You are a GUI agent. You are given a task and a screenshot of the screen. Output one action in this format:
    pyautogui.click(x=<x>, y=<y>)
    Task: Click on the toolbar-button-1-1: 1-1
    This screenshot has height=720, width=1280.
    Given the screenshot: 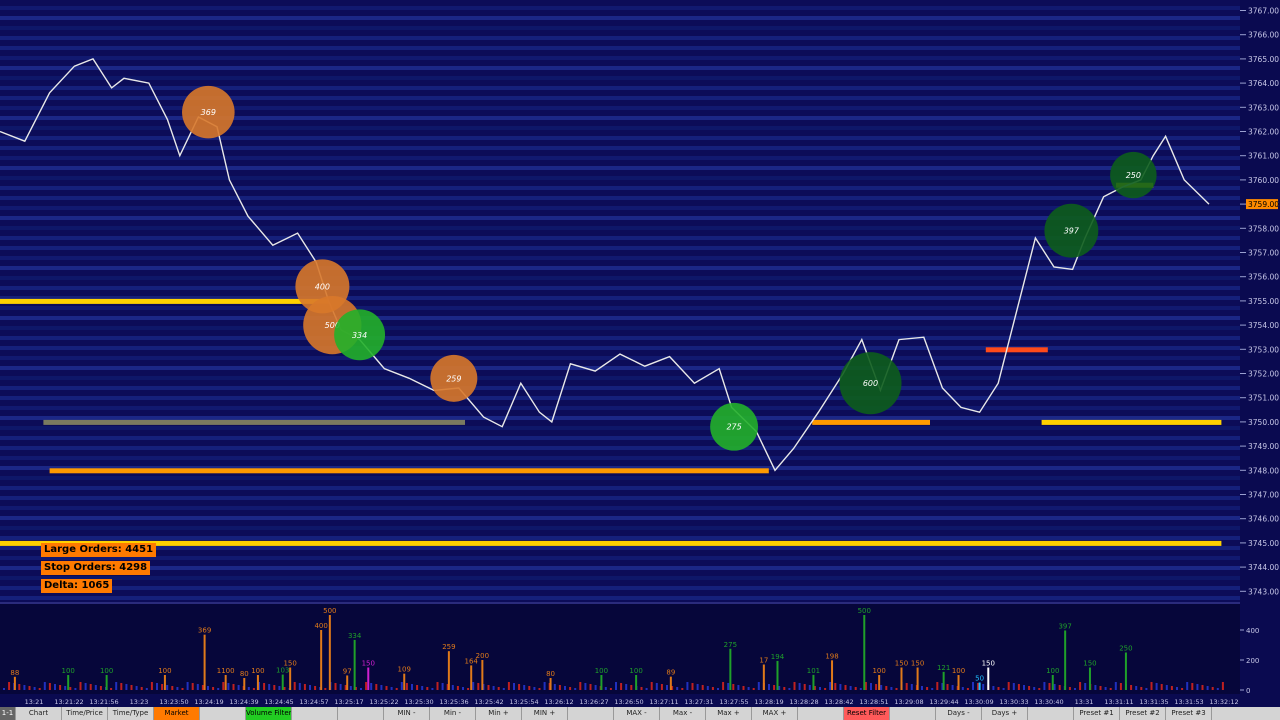 What is the action you would take?
    pyautogui.click(x=8, y=713)
    